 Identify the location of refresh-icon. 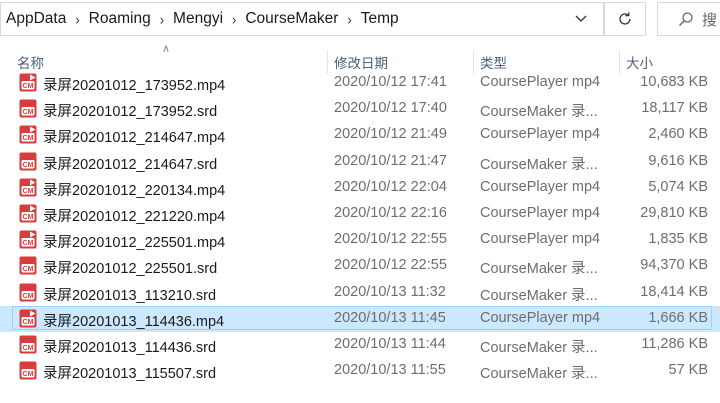
(625, 18).